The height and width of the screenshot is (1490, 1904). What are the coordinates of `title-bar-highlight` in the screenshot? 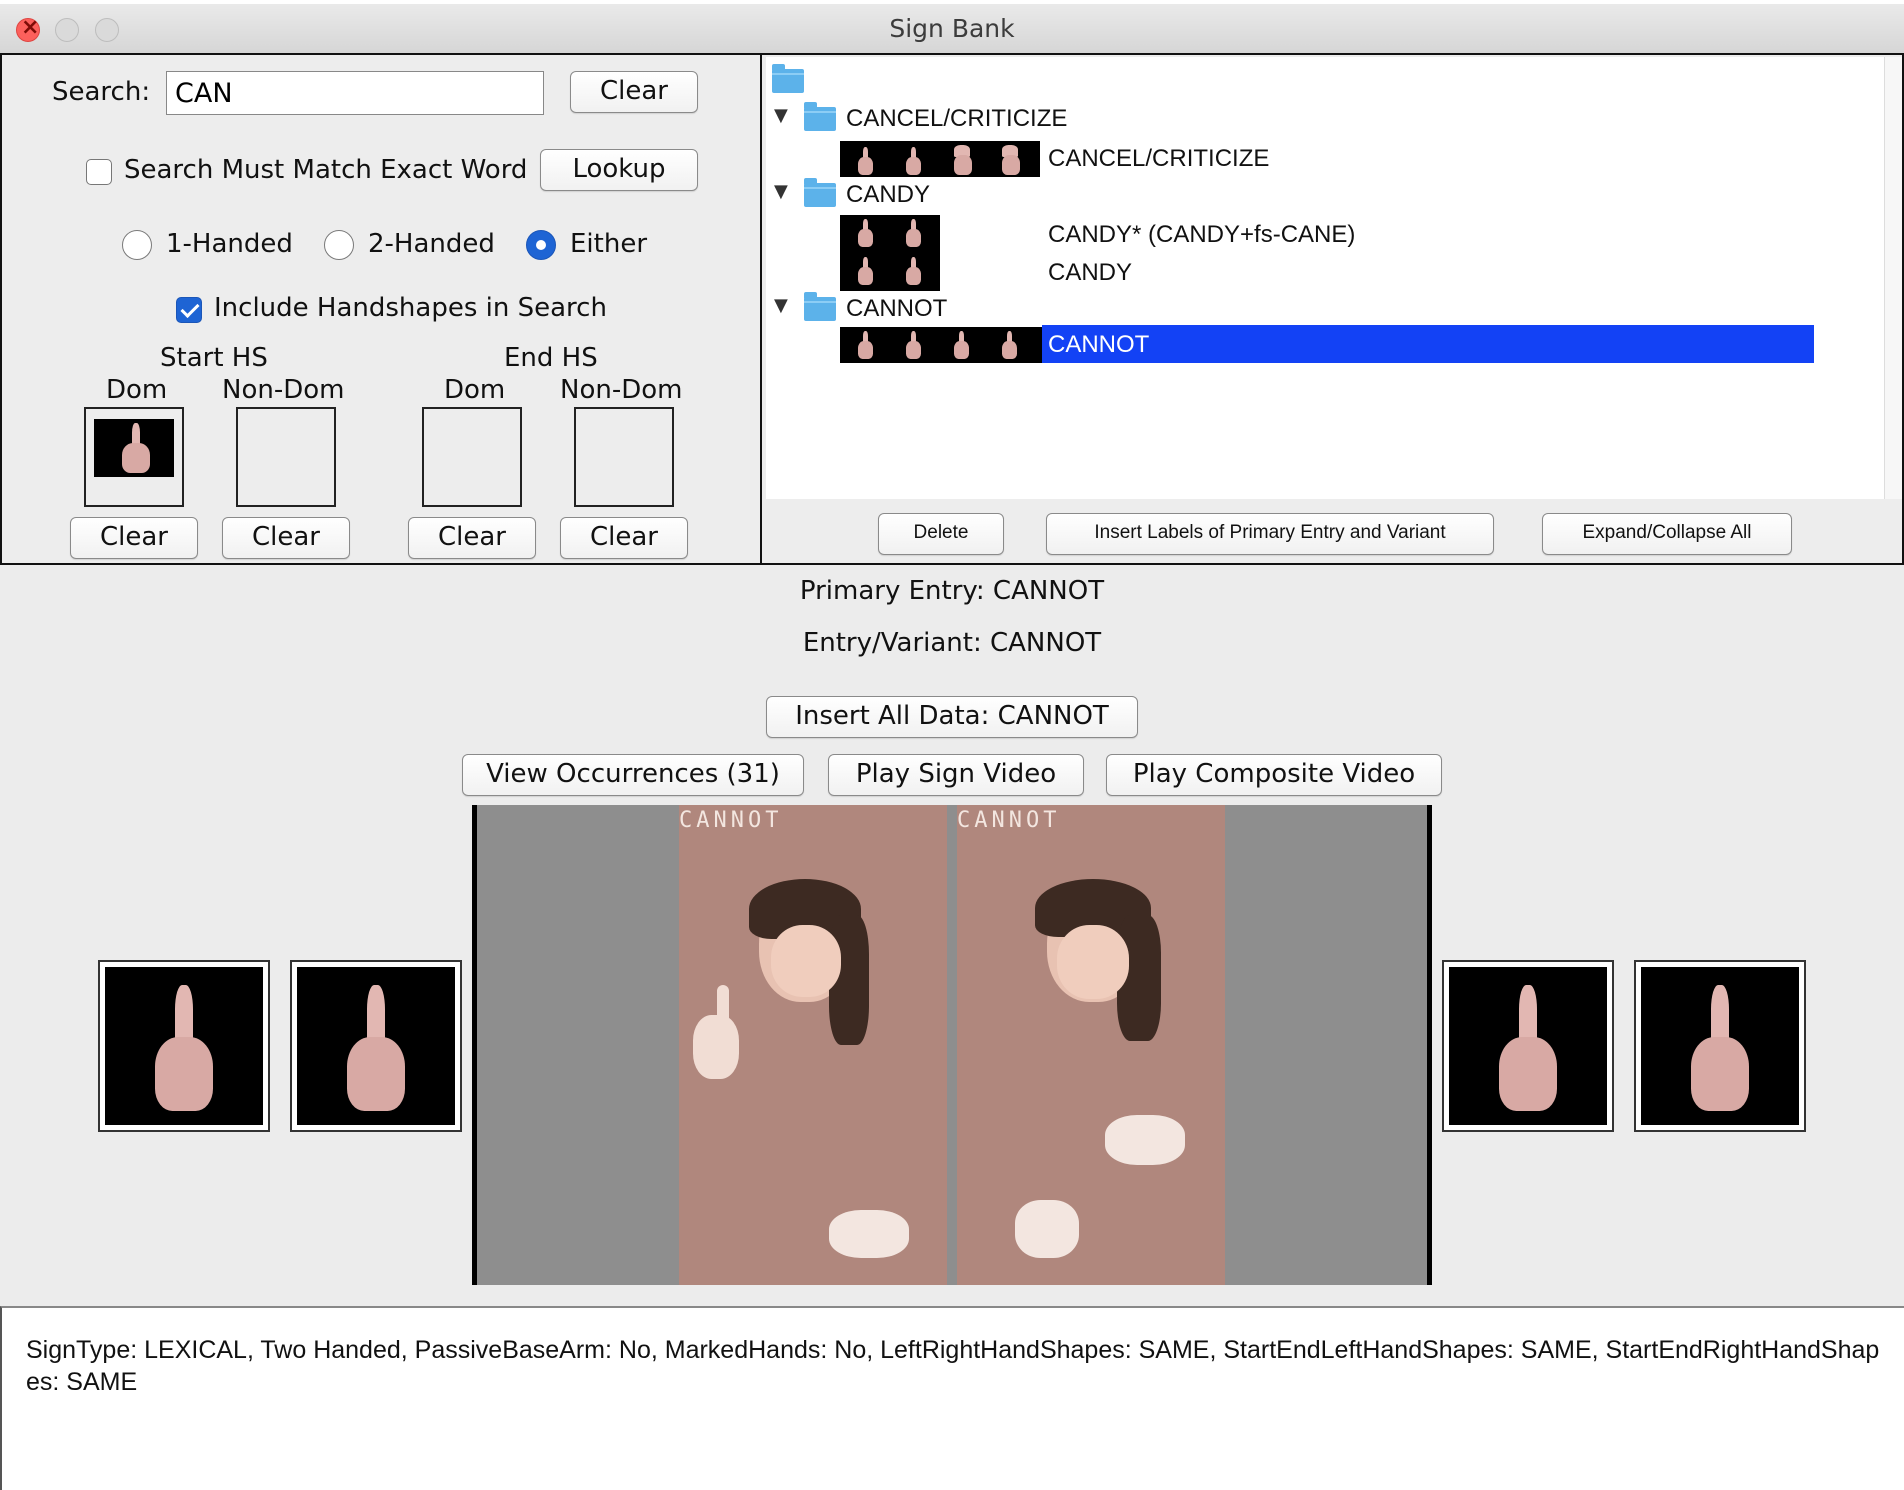 It's located at (952, 2).